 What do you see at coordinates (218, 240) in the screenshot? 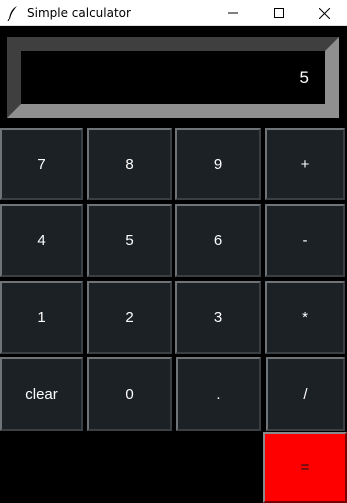
I see `key-6: 6` at bounding box center [218, 240].